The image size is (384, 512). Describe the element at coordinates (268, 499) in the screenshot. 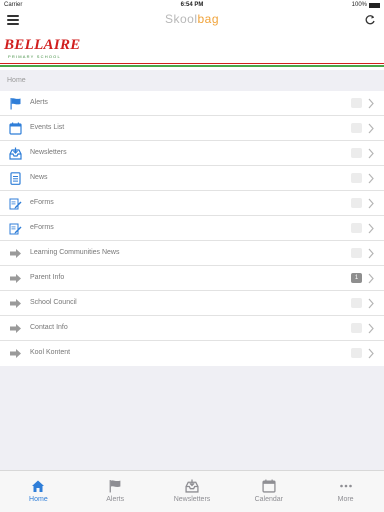

I see `tab-label: Calendar` at that location.